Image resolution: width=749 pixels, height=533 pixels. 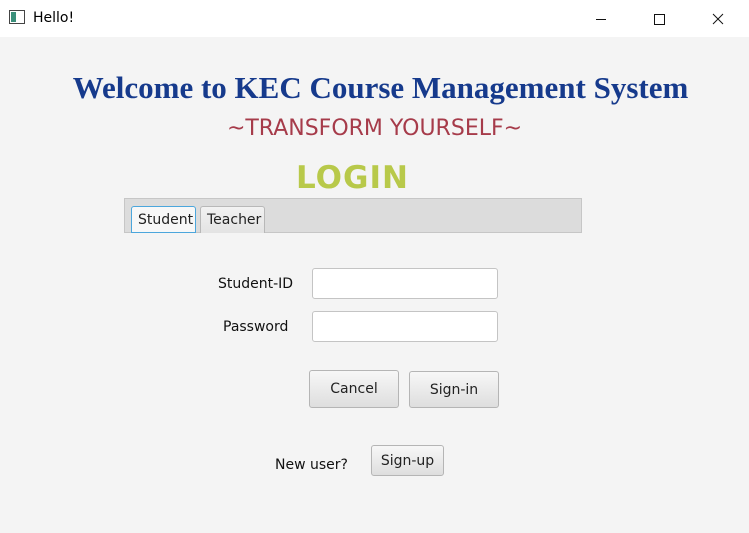 What do you see at coordinates (454, 389) in the screenshot?
I see `sign-in-button: Sign-in` at bounding box center [454, 389].